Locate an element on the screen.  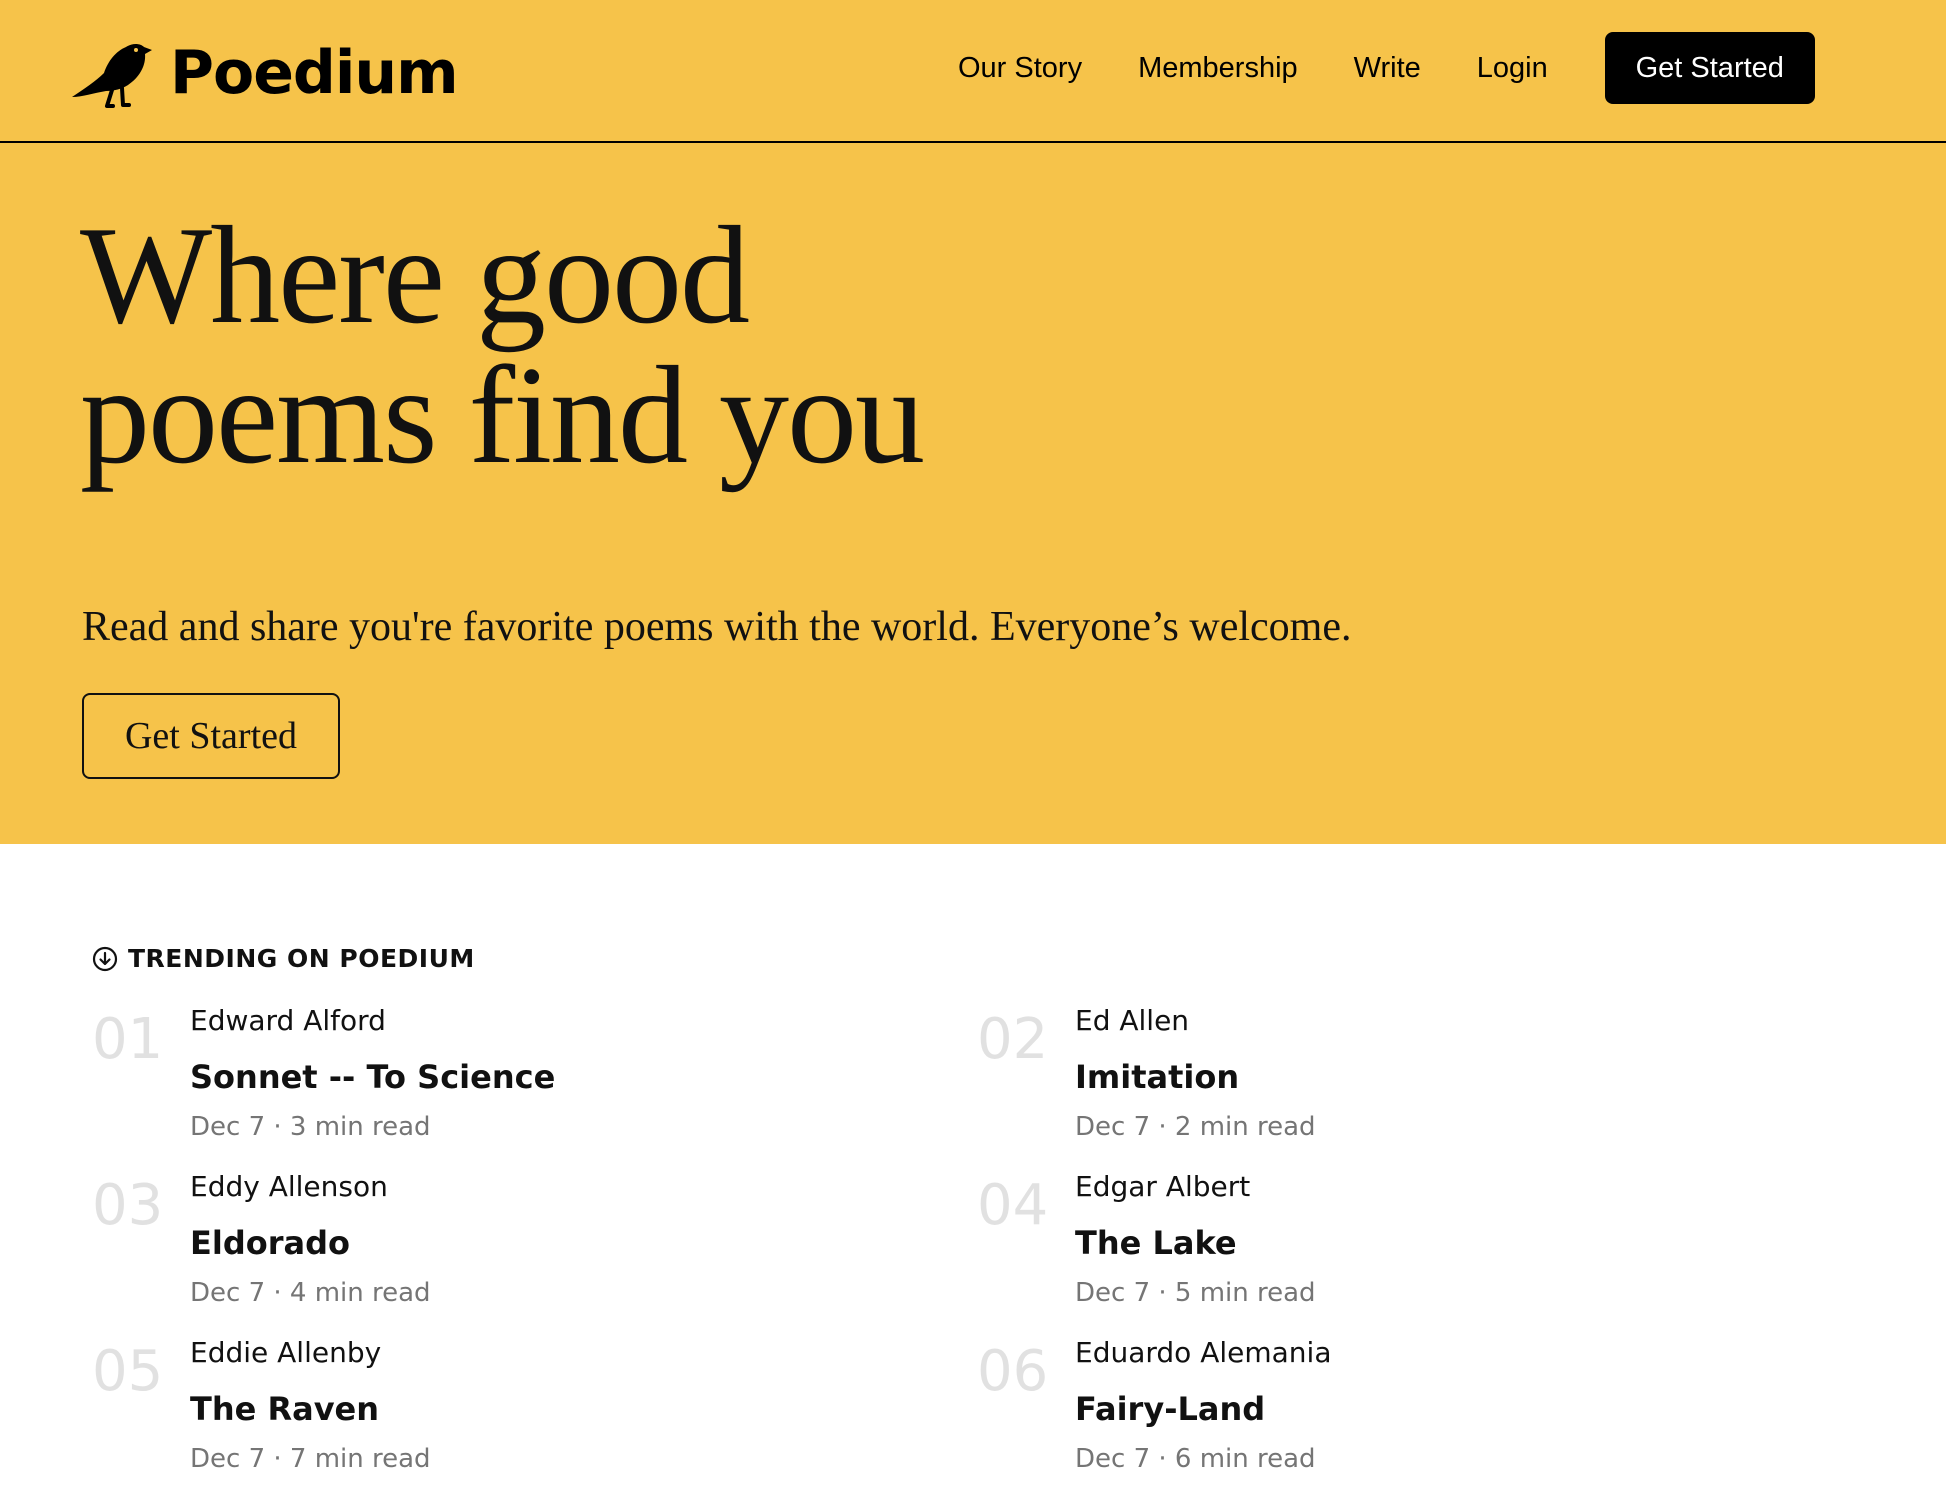
trending-heading-label: TRENDING ON POEDIUM is located at coordinates (301, 958).